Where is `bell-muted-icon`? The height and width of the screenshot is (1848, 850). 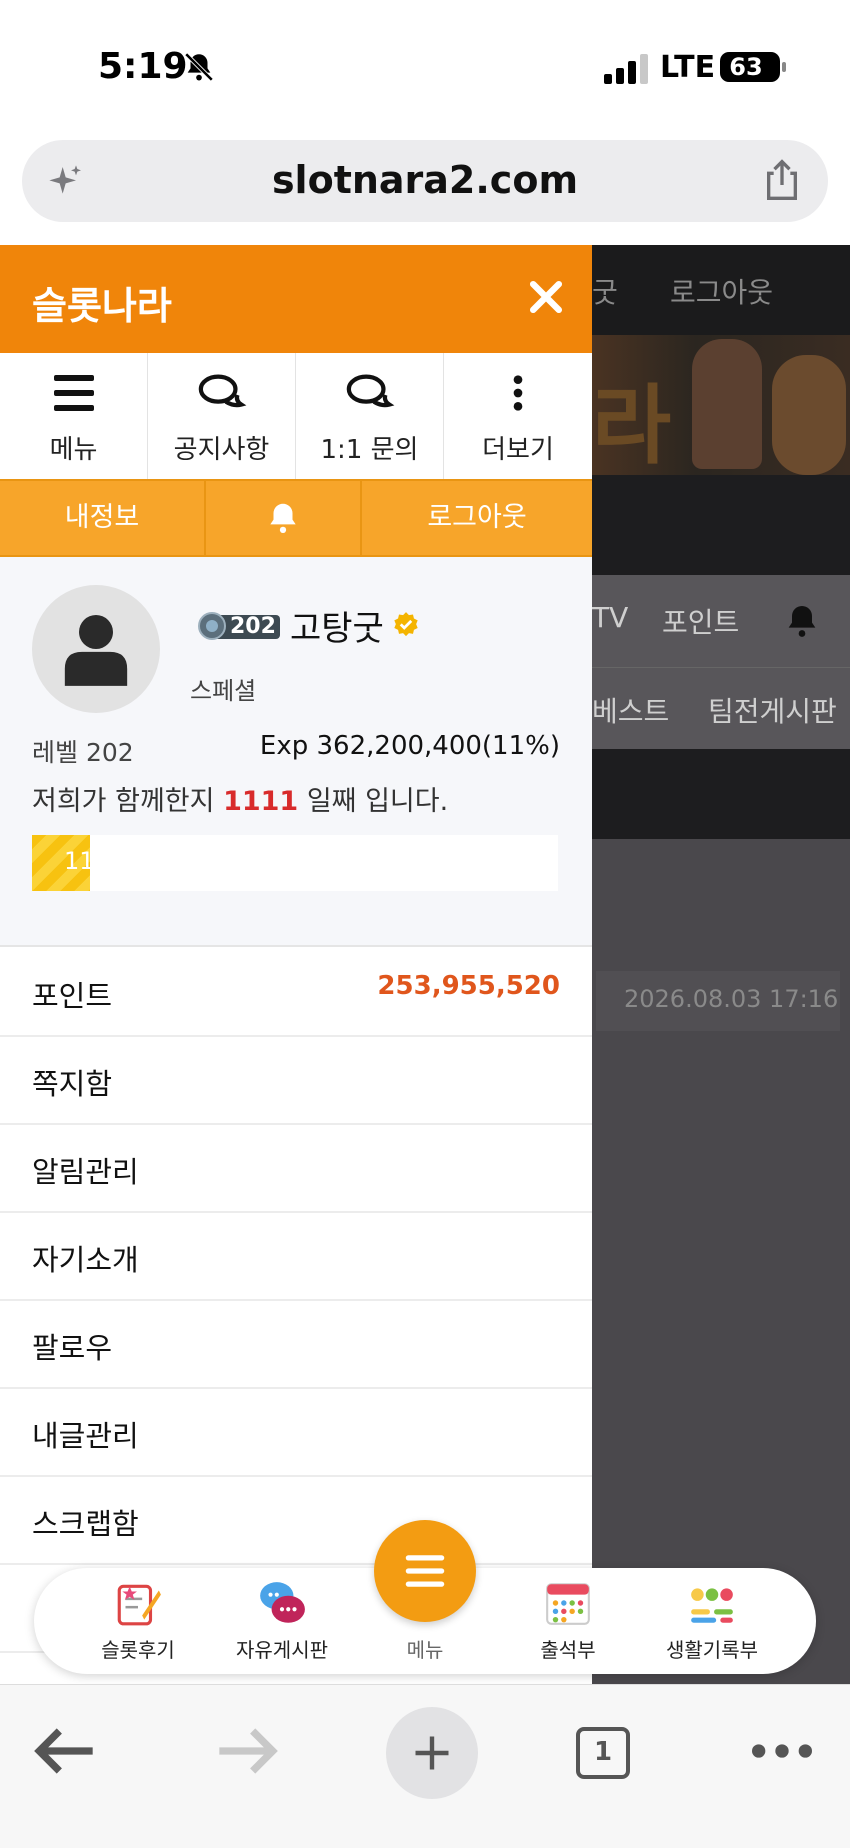 bell-muted-icon is located at coordinates (199, 67).